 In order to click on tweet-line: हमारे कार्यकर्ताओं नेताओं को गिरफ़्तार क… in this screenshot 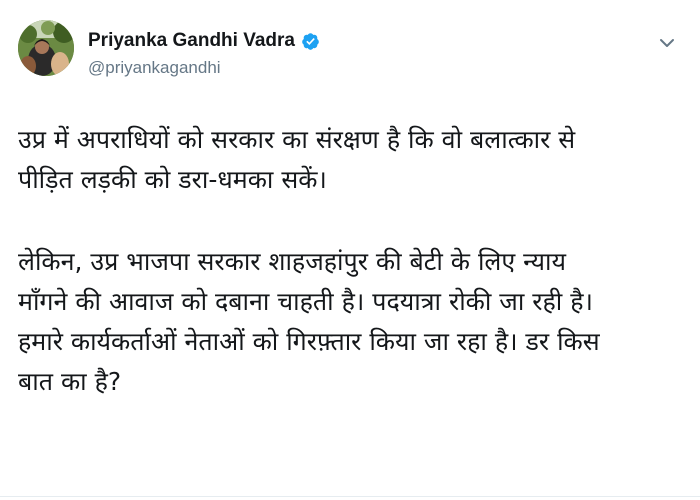, I will do `click(309, 341)`.